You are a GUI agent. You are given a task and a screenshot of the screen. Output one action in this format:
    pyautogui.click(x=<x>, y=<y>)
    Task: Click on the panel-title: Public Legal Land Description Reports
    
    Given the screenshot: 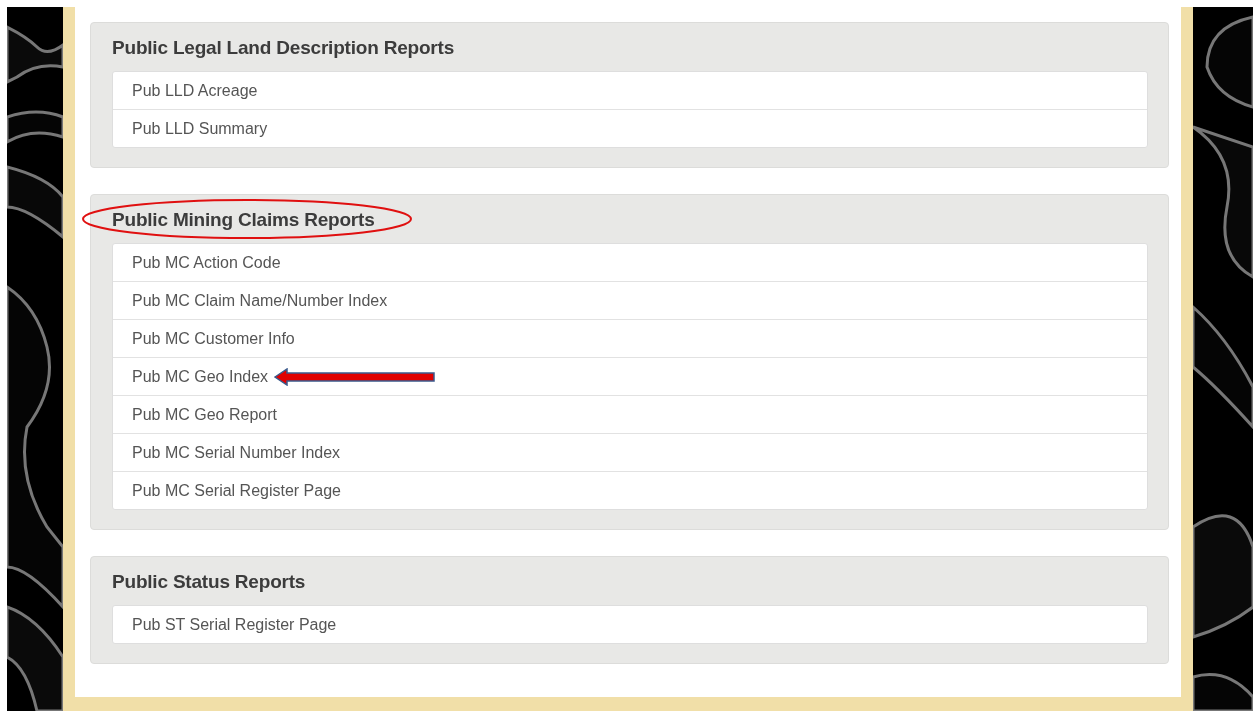 What is the action you would take?
    pyautogui.click(x=283, y=48)
    